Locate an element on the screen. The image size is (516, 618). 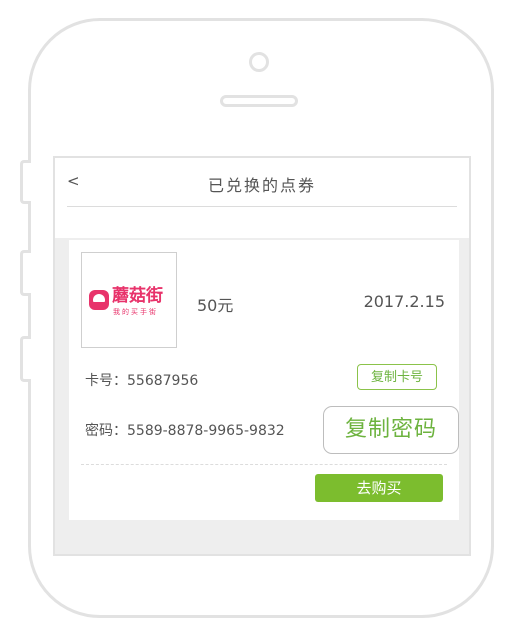
header-divider is located at coordinates (262, 206).